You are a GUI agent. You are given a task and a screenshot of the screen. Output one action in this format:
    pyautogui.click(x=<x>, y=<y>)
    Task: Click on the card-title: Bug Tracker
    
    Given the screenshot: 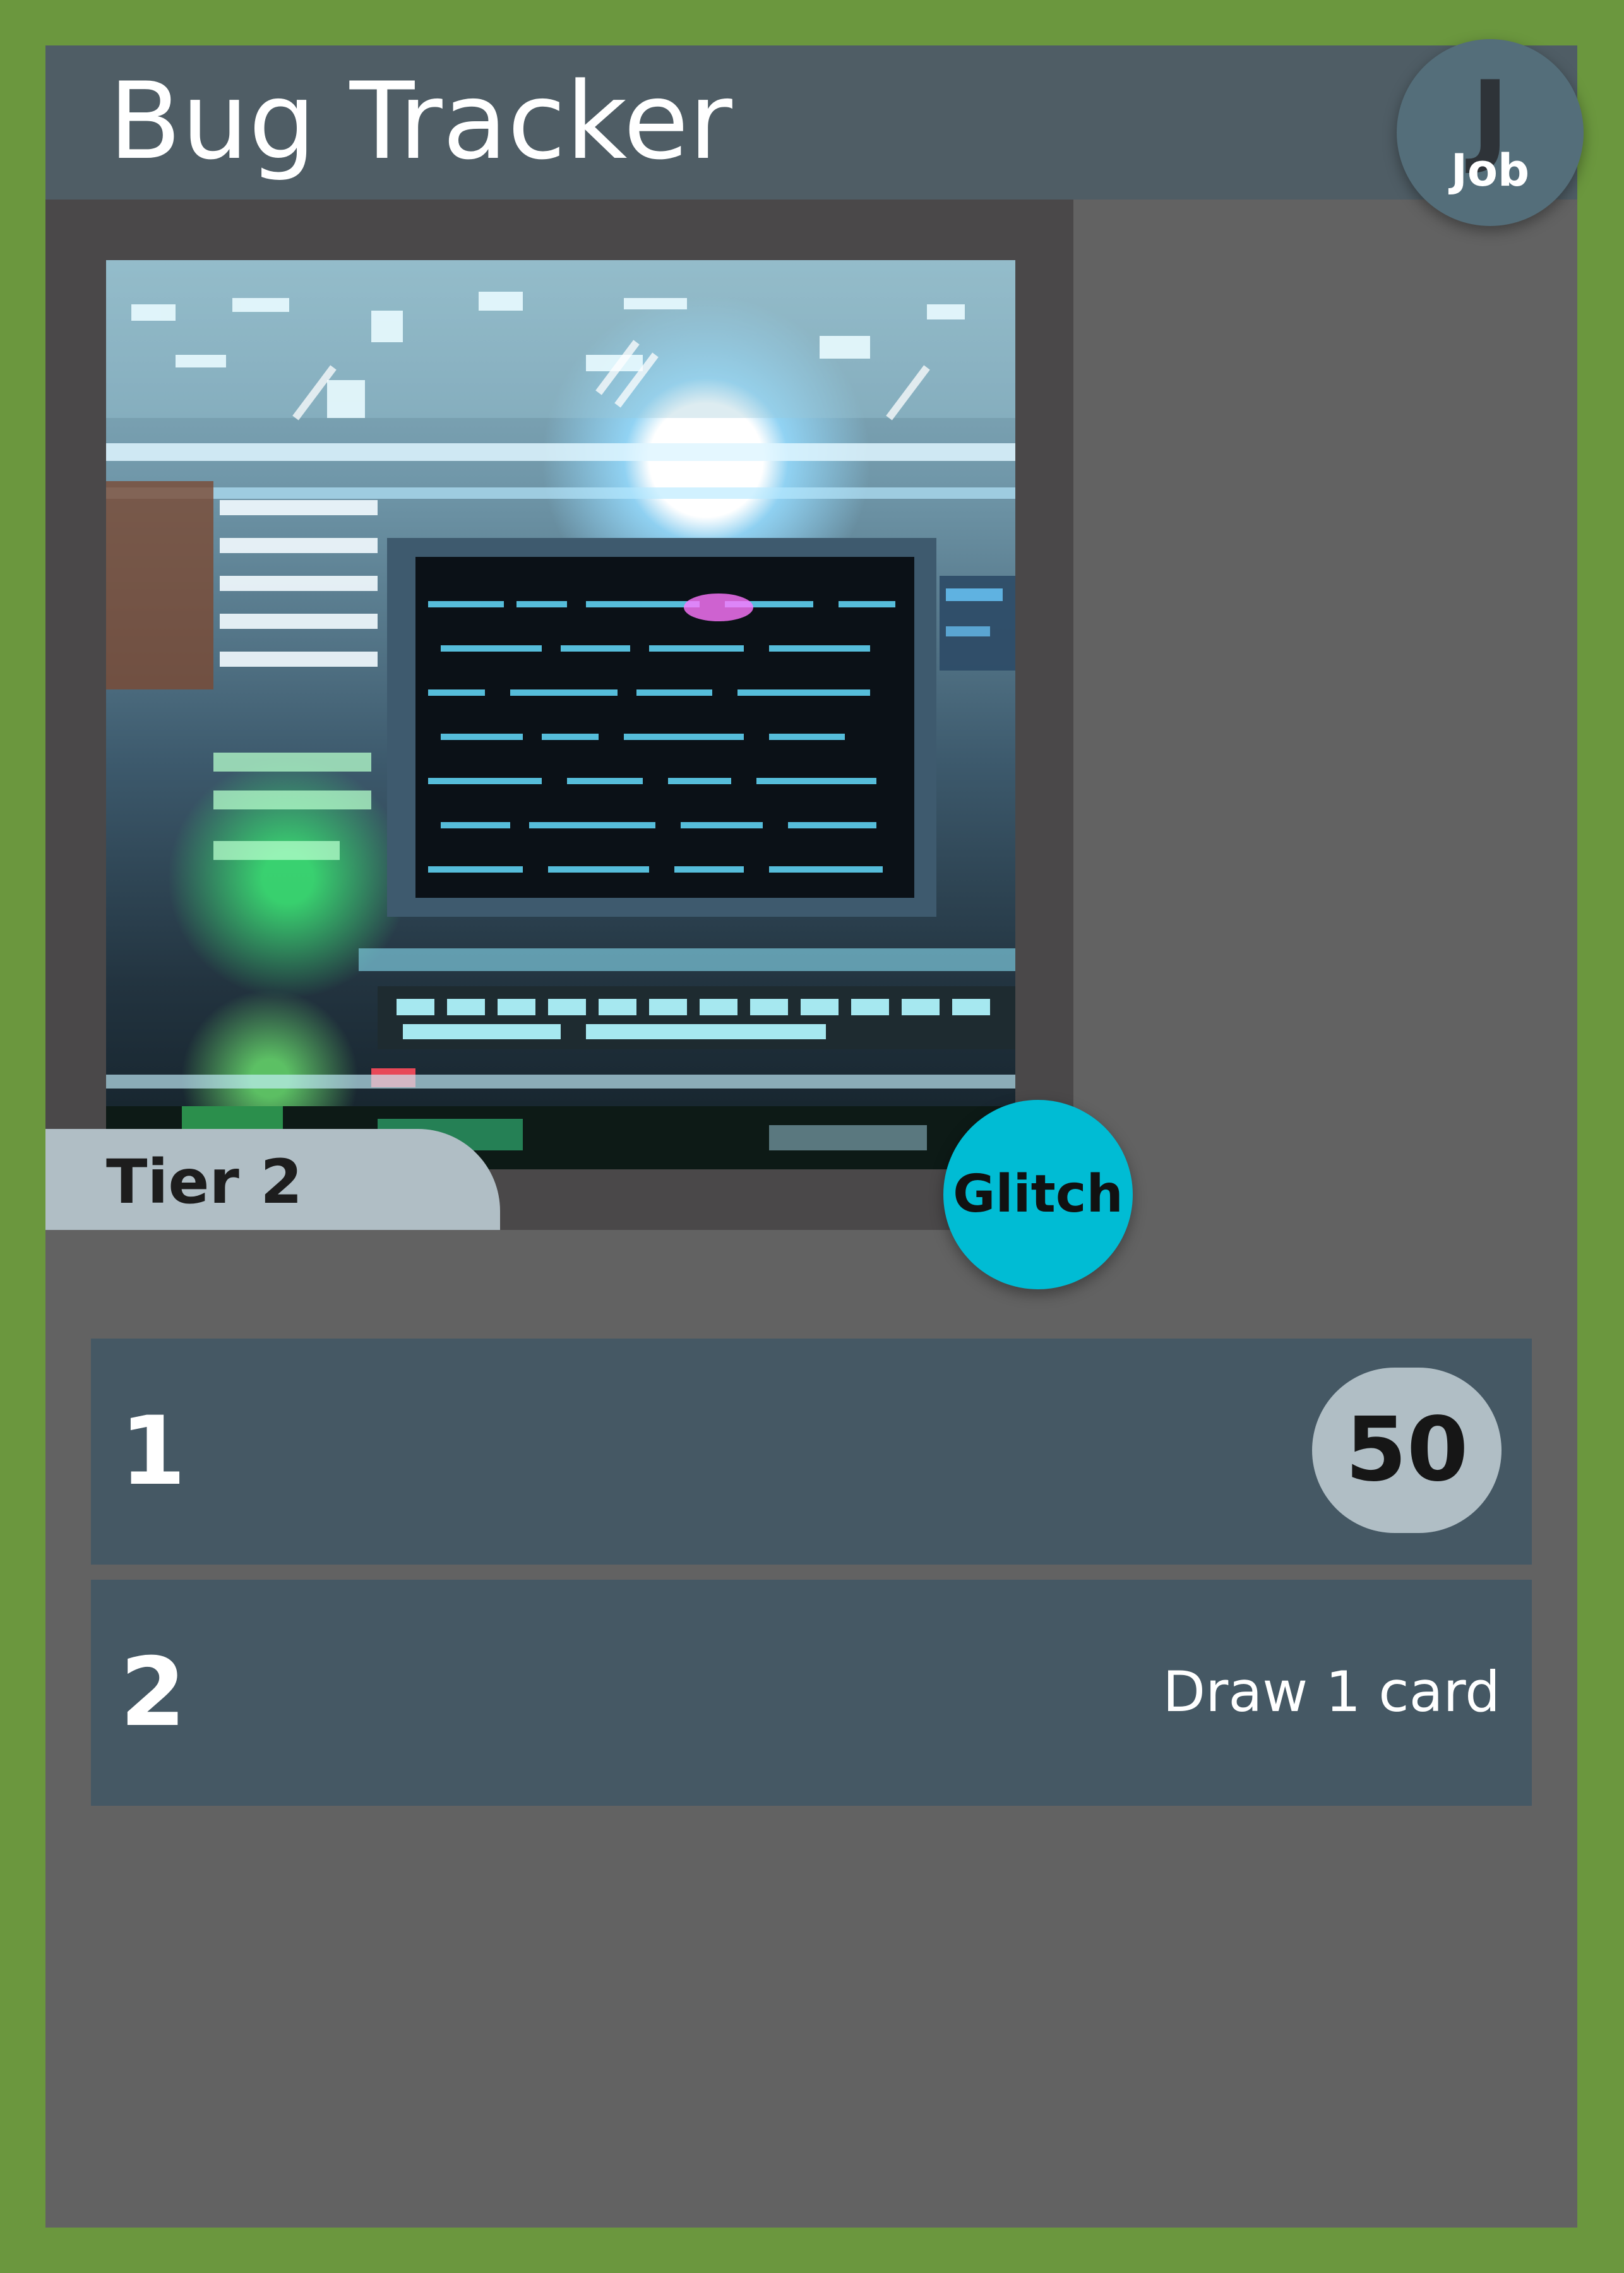 What is the action you would take?
    pyautogui.click(x=420, y=121)
    